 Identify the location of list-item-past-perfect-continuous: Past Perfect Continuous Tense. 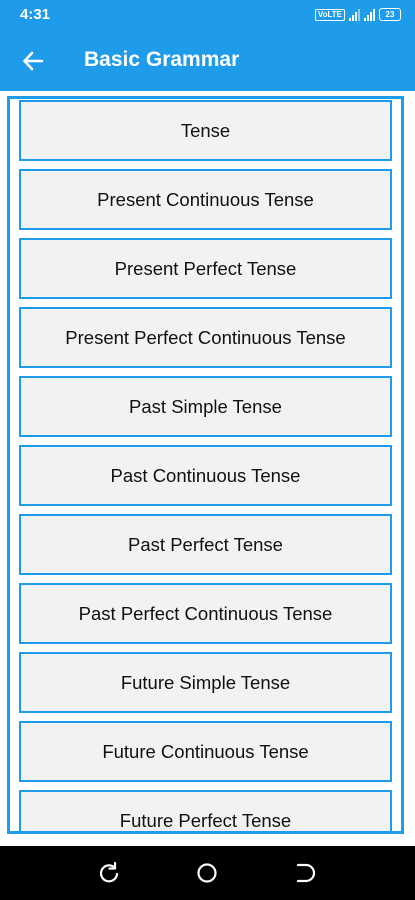
(205, 613).